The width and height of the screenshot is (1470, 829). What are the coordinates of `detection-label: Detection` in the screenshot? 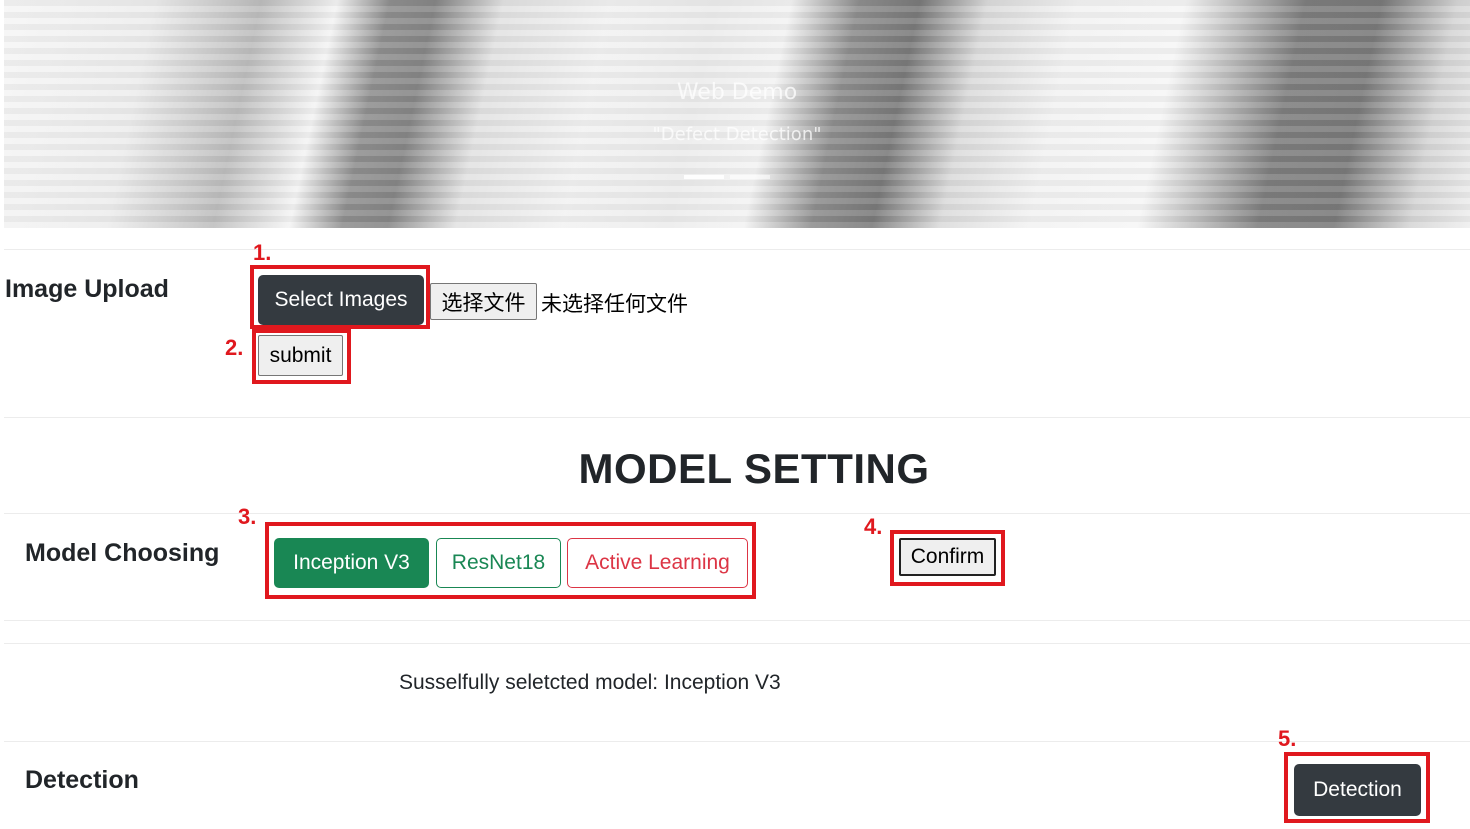 It's located at (82, 780).